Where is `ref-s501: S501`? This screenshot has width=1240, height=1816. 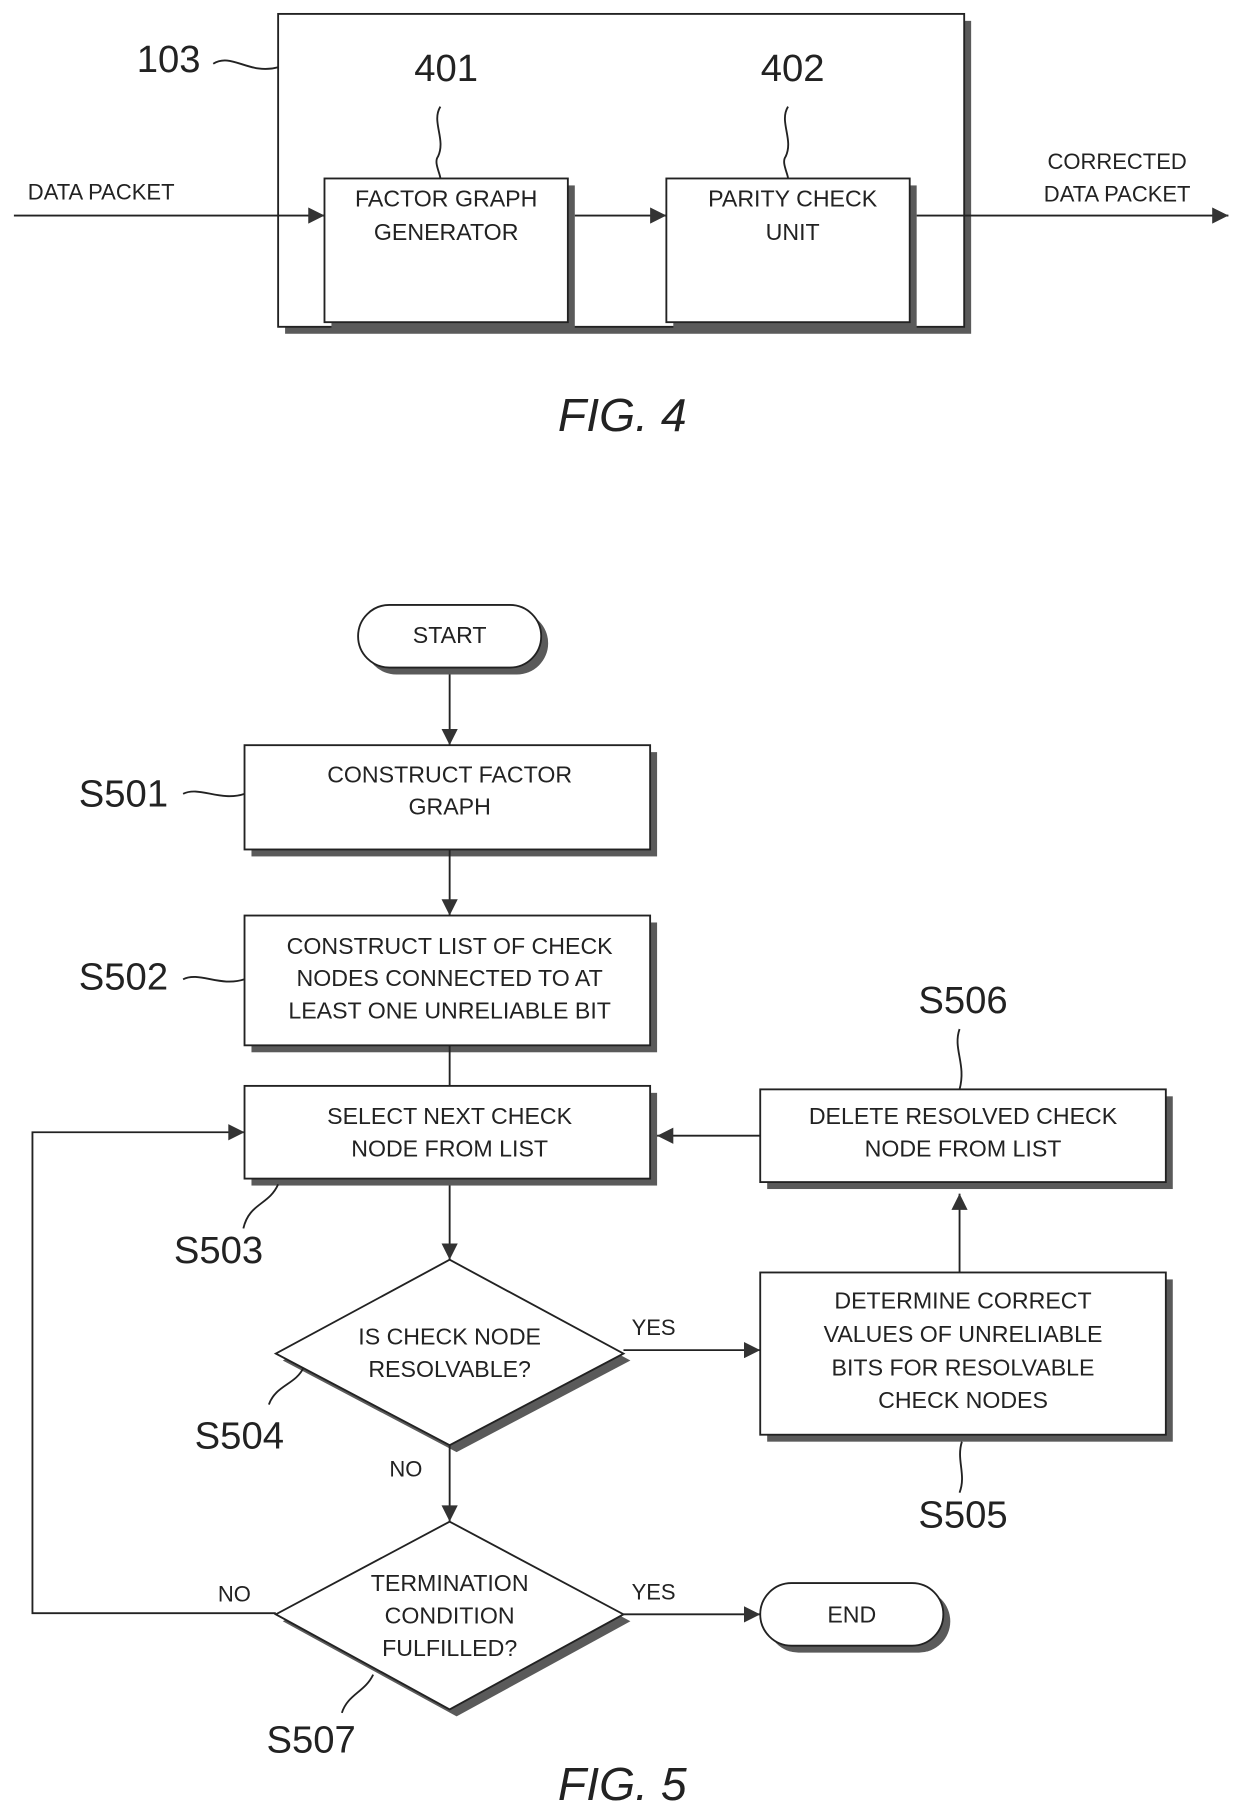
ref-s501: S501 is located at coordinates (123, 794).